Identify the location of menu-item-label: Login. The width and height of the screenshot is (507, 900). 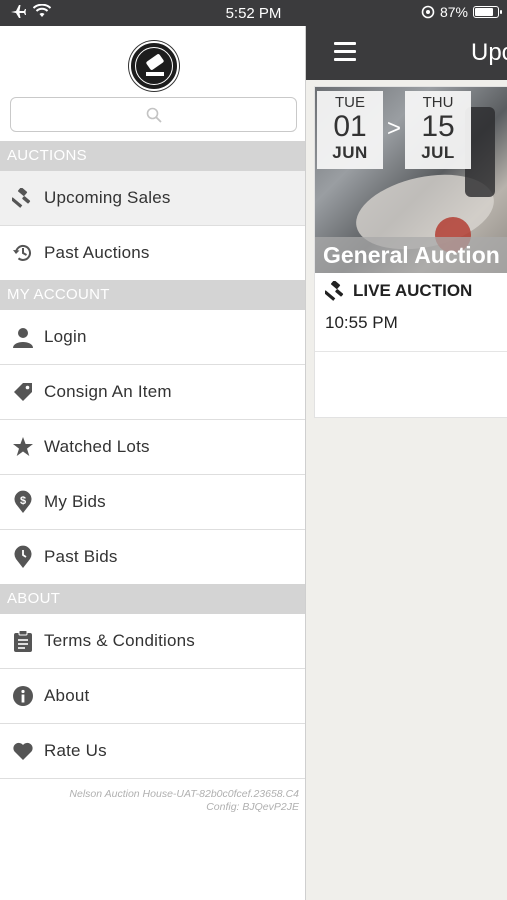
(65, 336).